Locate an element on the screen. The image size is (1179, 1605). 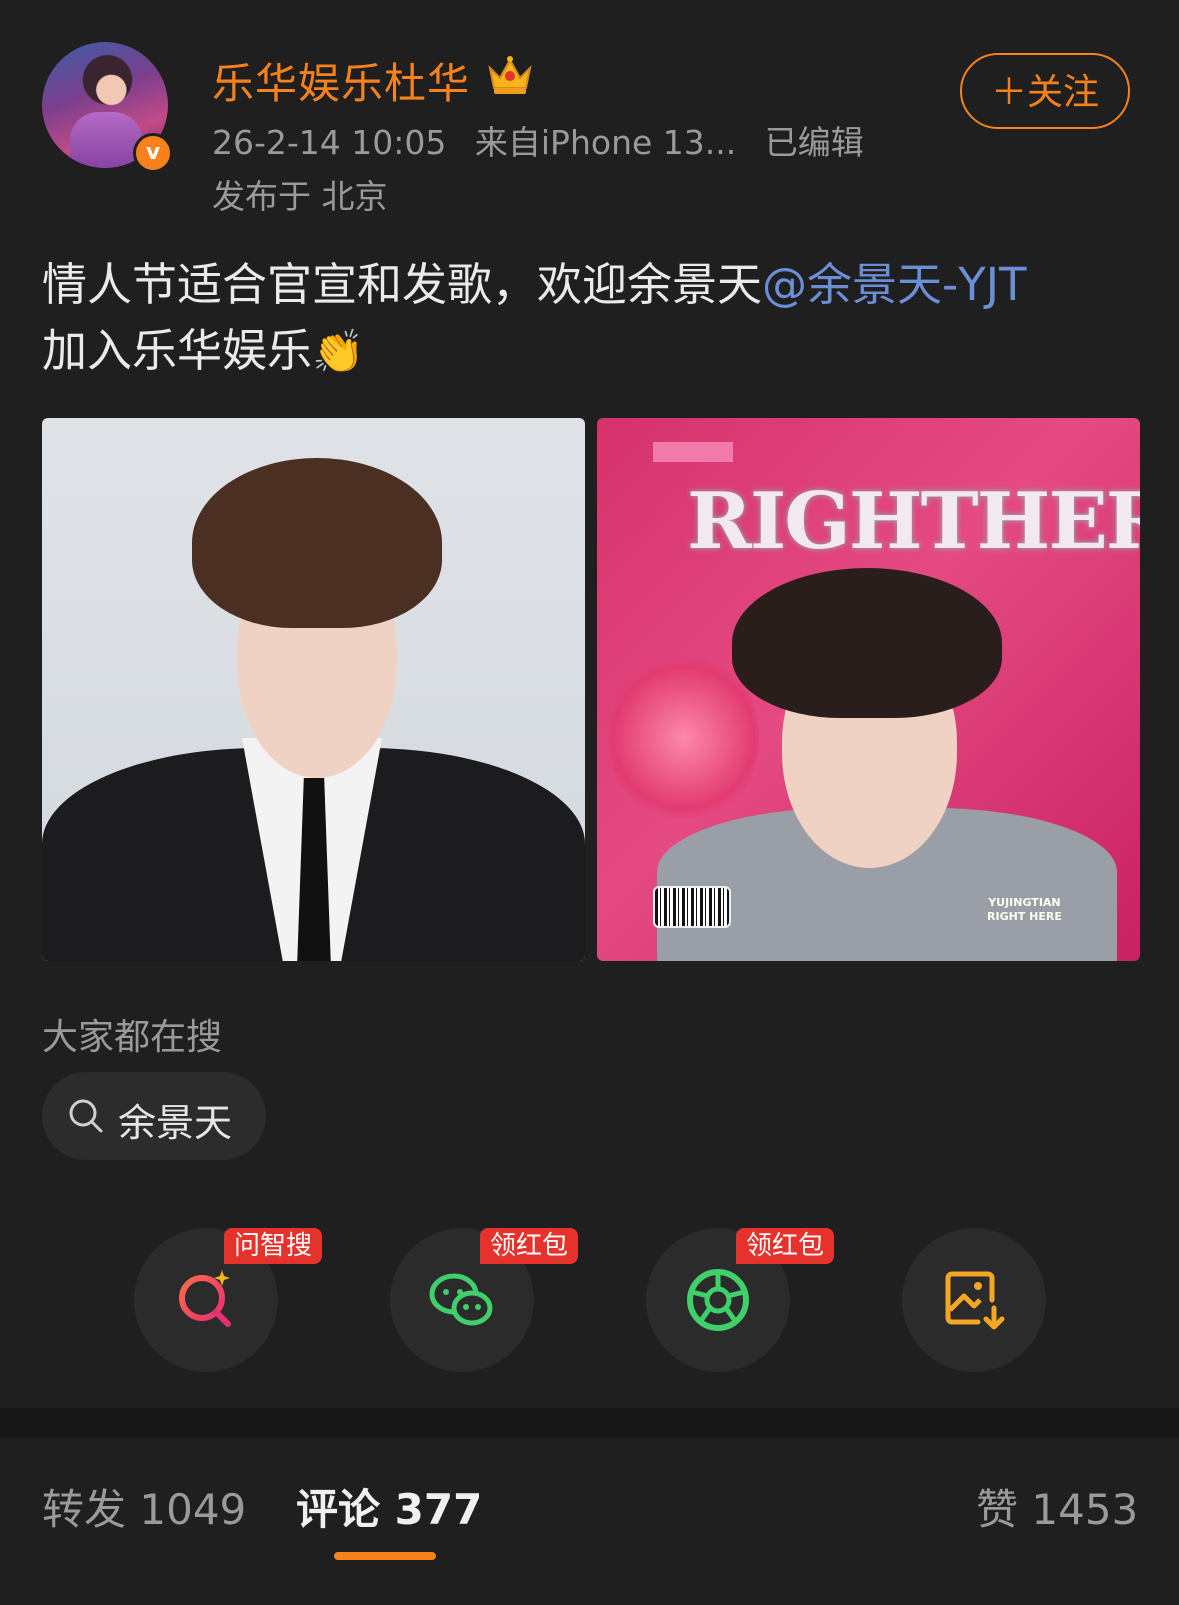
search-chip-label: 余景天 is located at coordinates (175, 1123).